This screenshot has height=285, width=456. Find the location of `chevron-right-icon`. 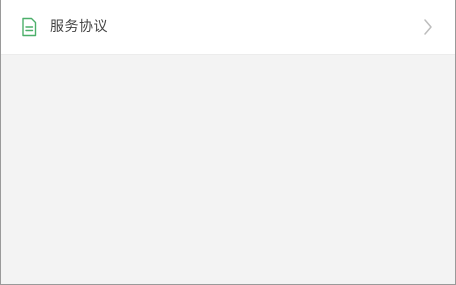

chevron-right-icon is located at coordinates (428, 27).